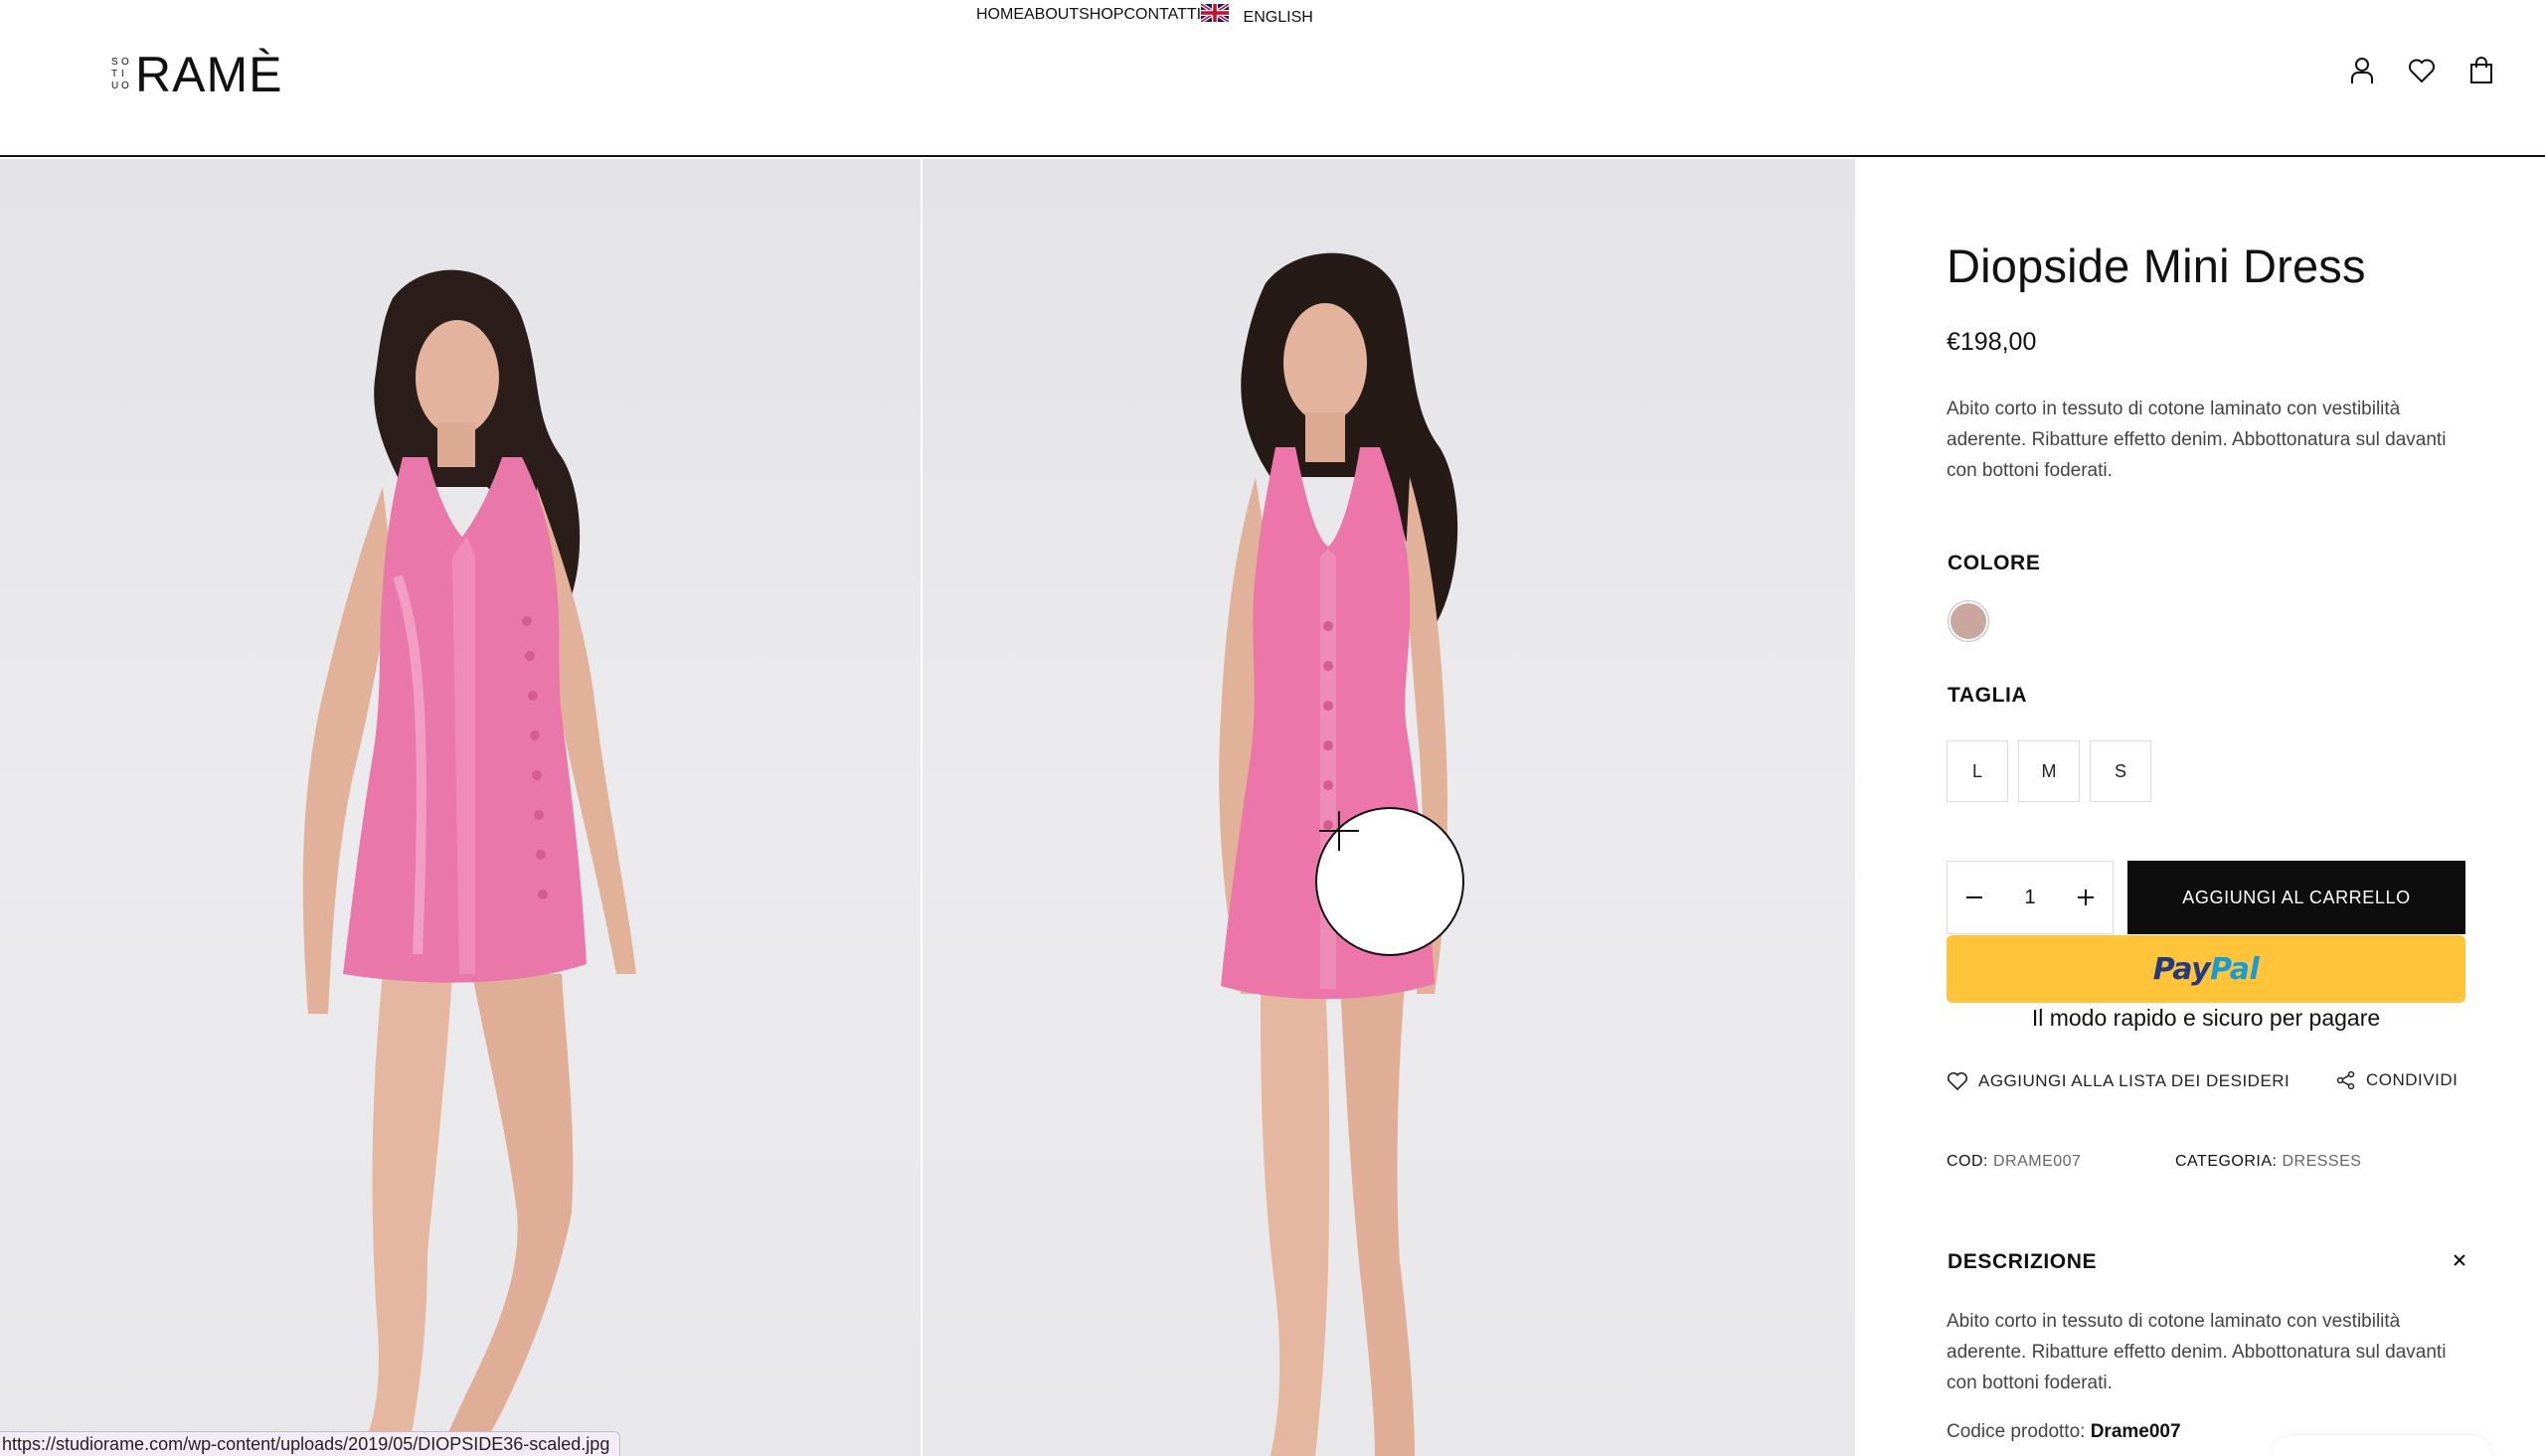  What do you see at coordinates (1974, 897) in the screenshot?
I see `minus-icon` at bounding box center [1974, 897].